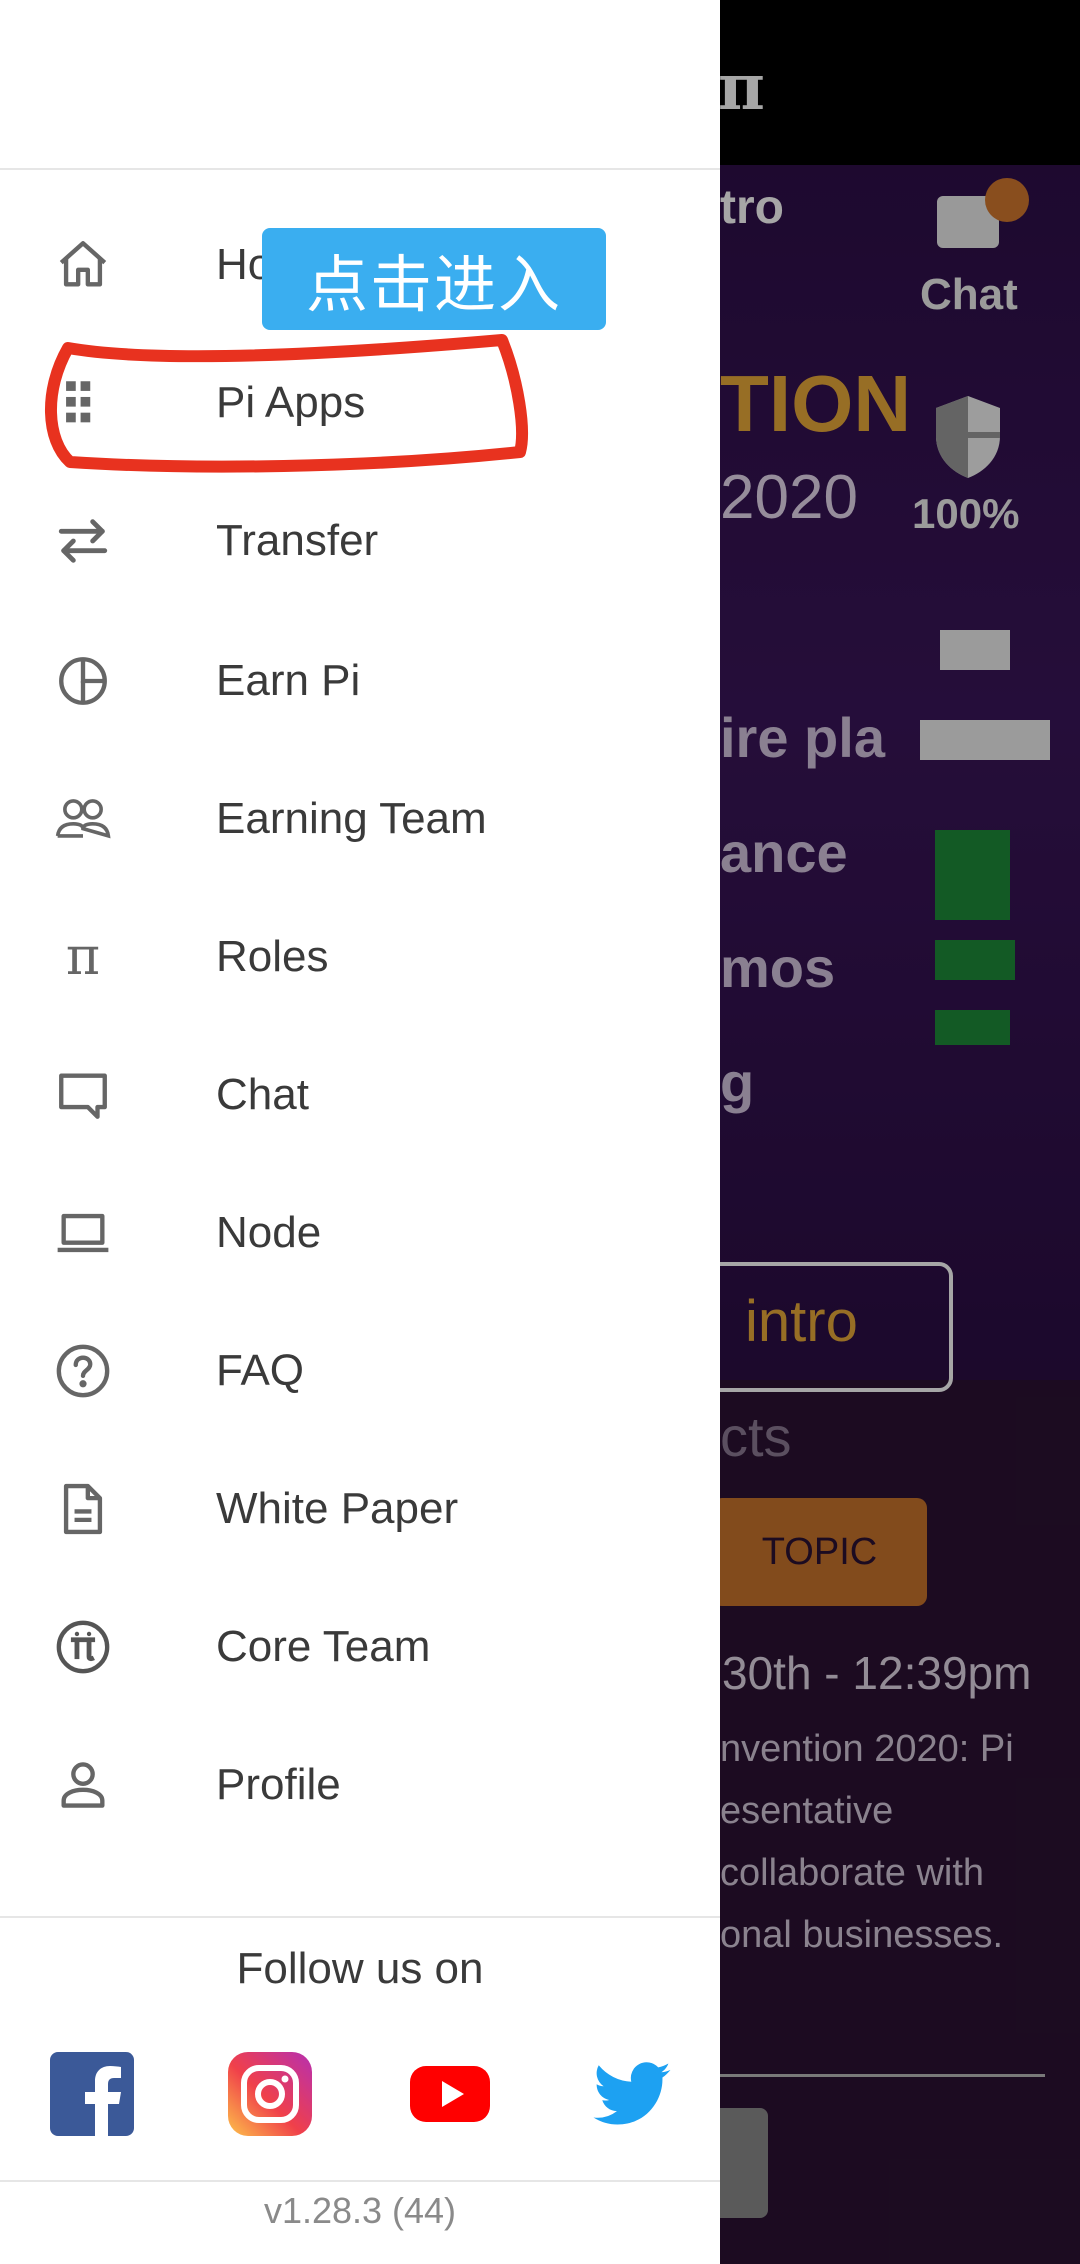  Describe the element at coordinates (337, 1508) in the screenshot. I see `menu-item-label: White Paper` at that location.